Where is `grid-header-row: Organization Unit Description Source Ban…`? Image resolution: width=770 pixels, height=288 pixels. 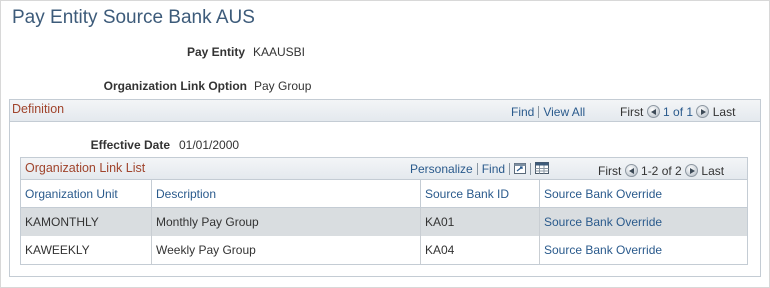
grid-header-row: Organization Unit Description Source Ban… is located at coordinates (384, 194).